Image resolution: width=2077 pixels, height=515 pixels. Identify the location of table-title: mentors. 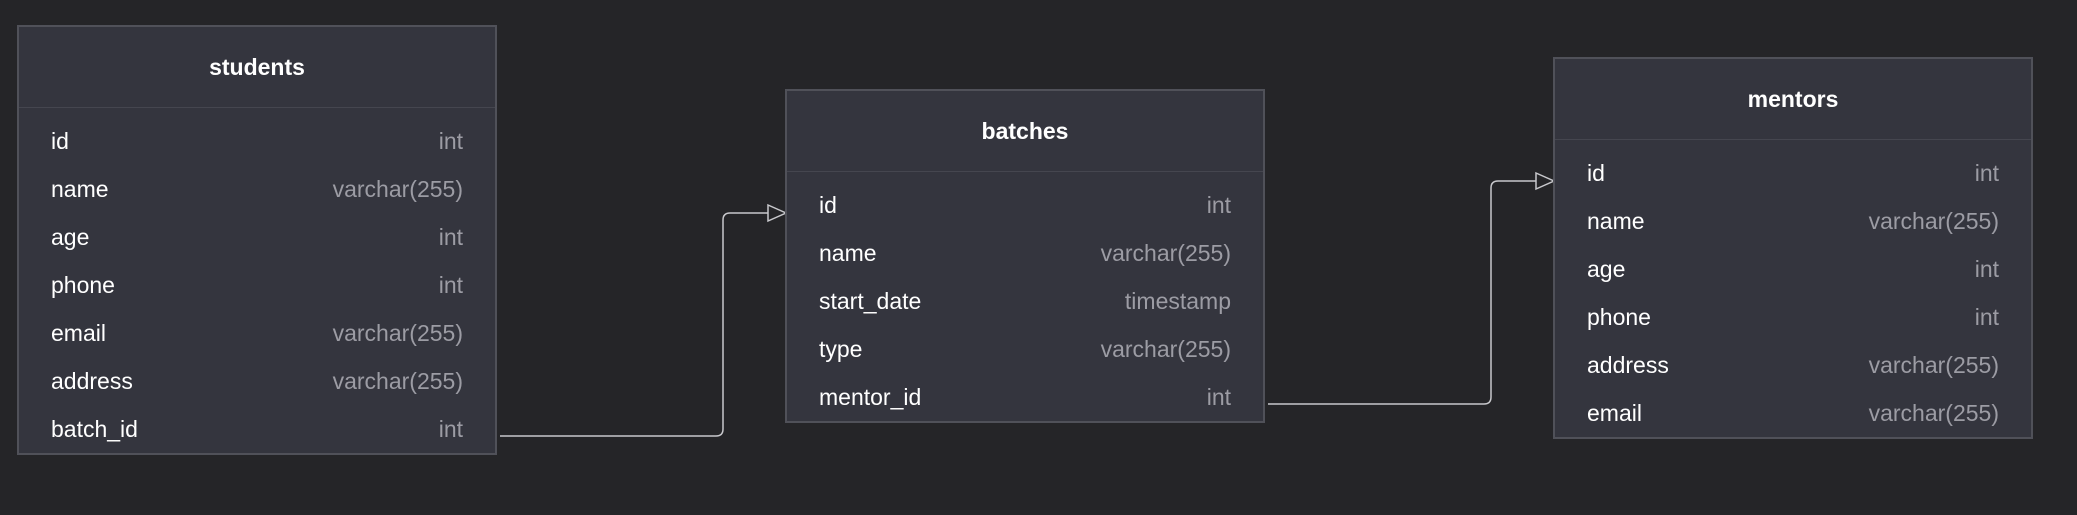
(1793, 99).